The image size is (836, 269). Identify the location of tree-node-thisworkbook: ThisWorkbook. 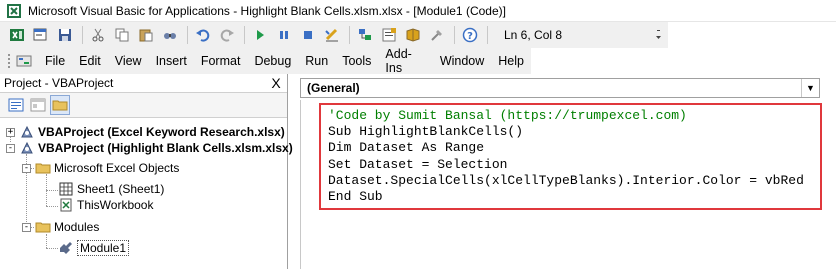
(105, 205).